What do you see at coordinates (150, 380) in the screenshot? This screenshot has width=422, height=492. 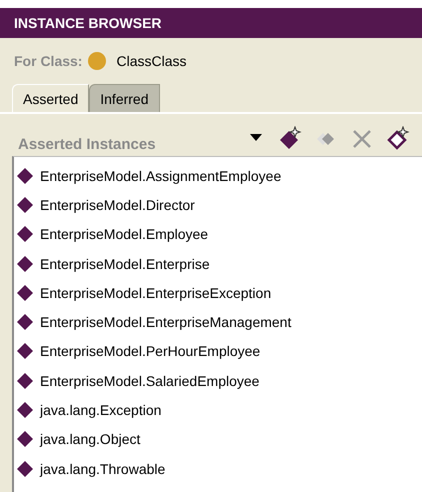 I see `instance-item: EnterpriseModel.SalariedEmployee` at bounding box center [150, 380].